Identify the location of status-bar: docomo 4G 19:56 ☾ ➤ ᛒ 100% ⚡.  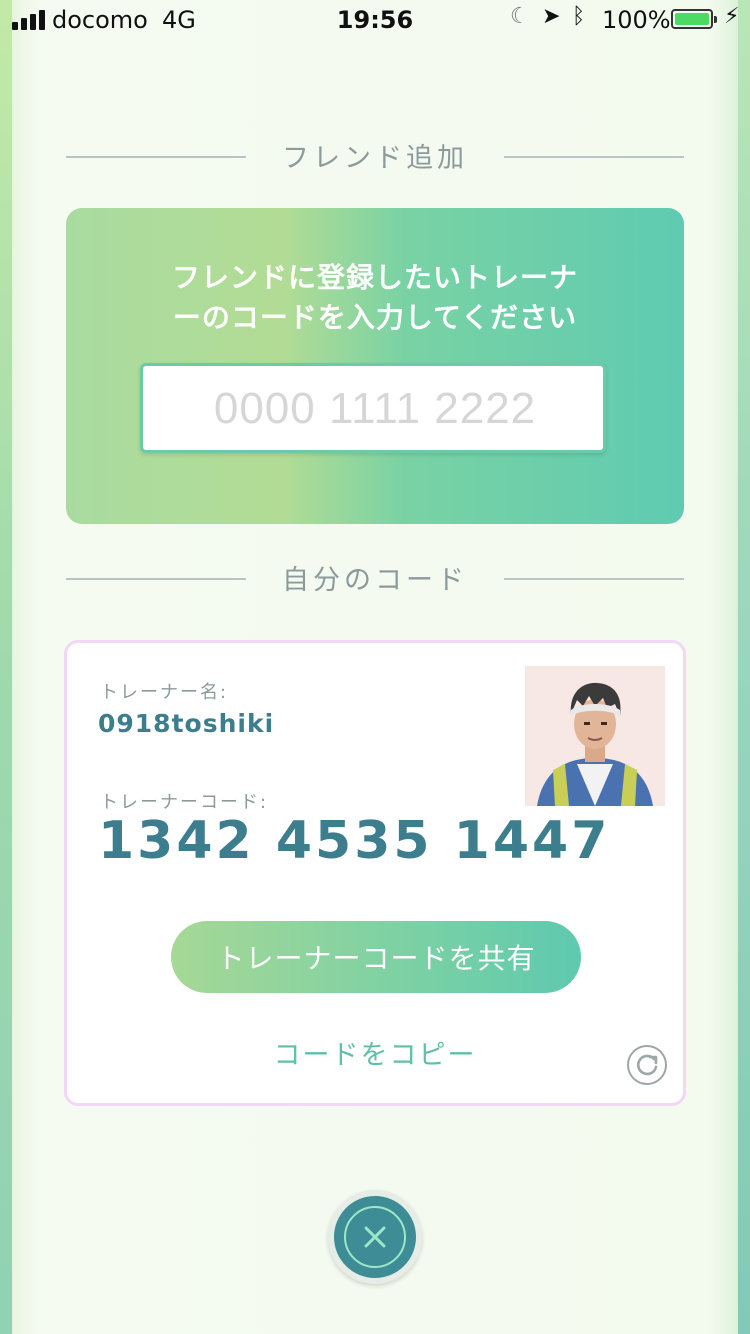
(375, 20).